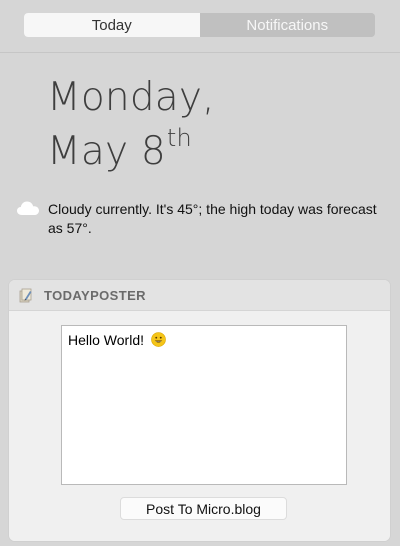 The width and height of the screenshot is (400, 546). What do you see at coordinates (112, 25) in the screenshot?
I see `tab-today: Today` at bounding box center [112, 25].